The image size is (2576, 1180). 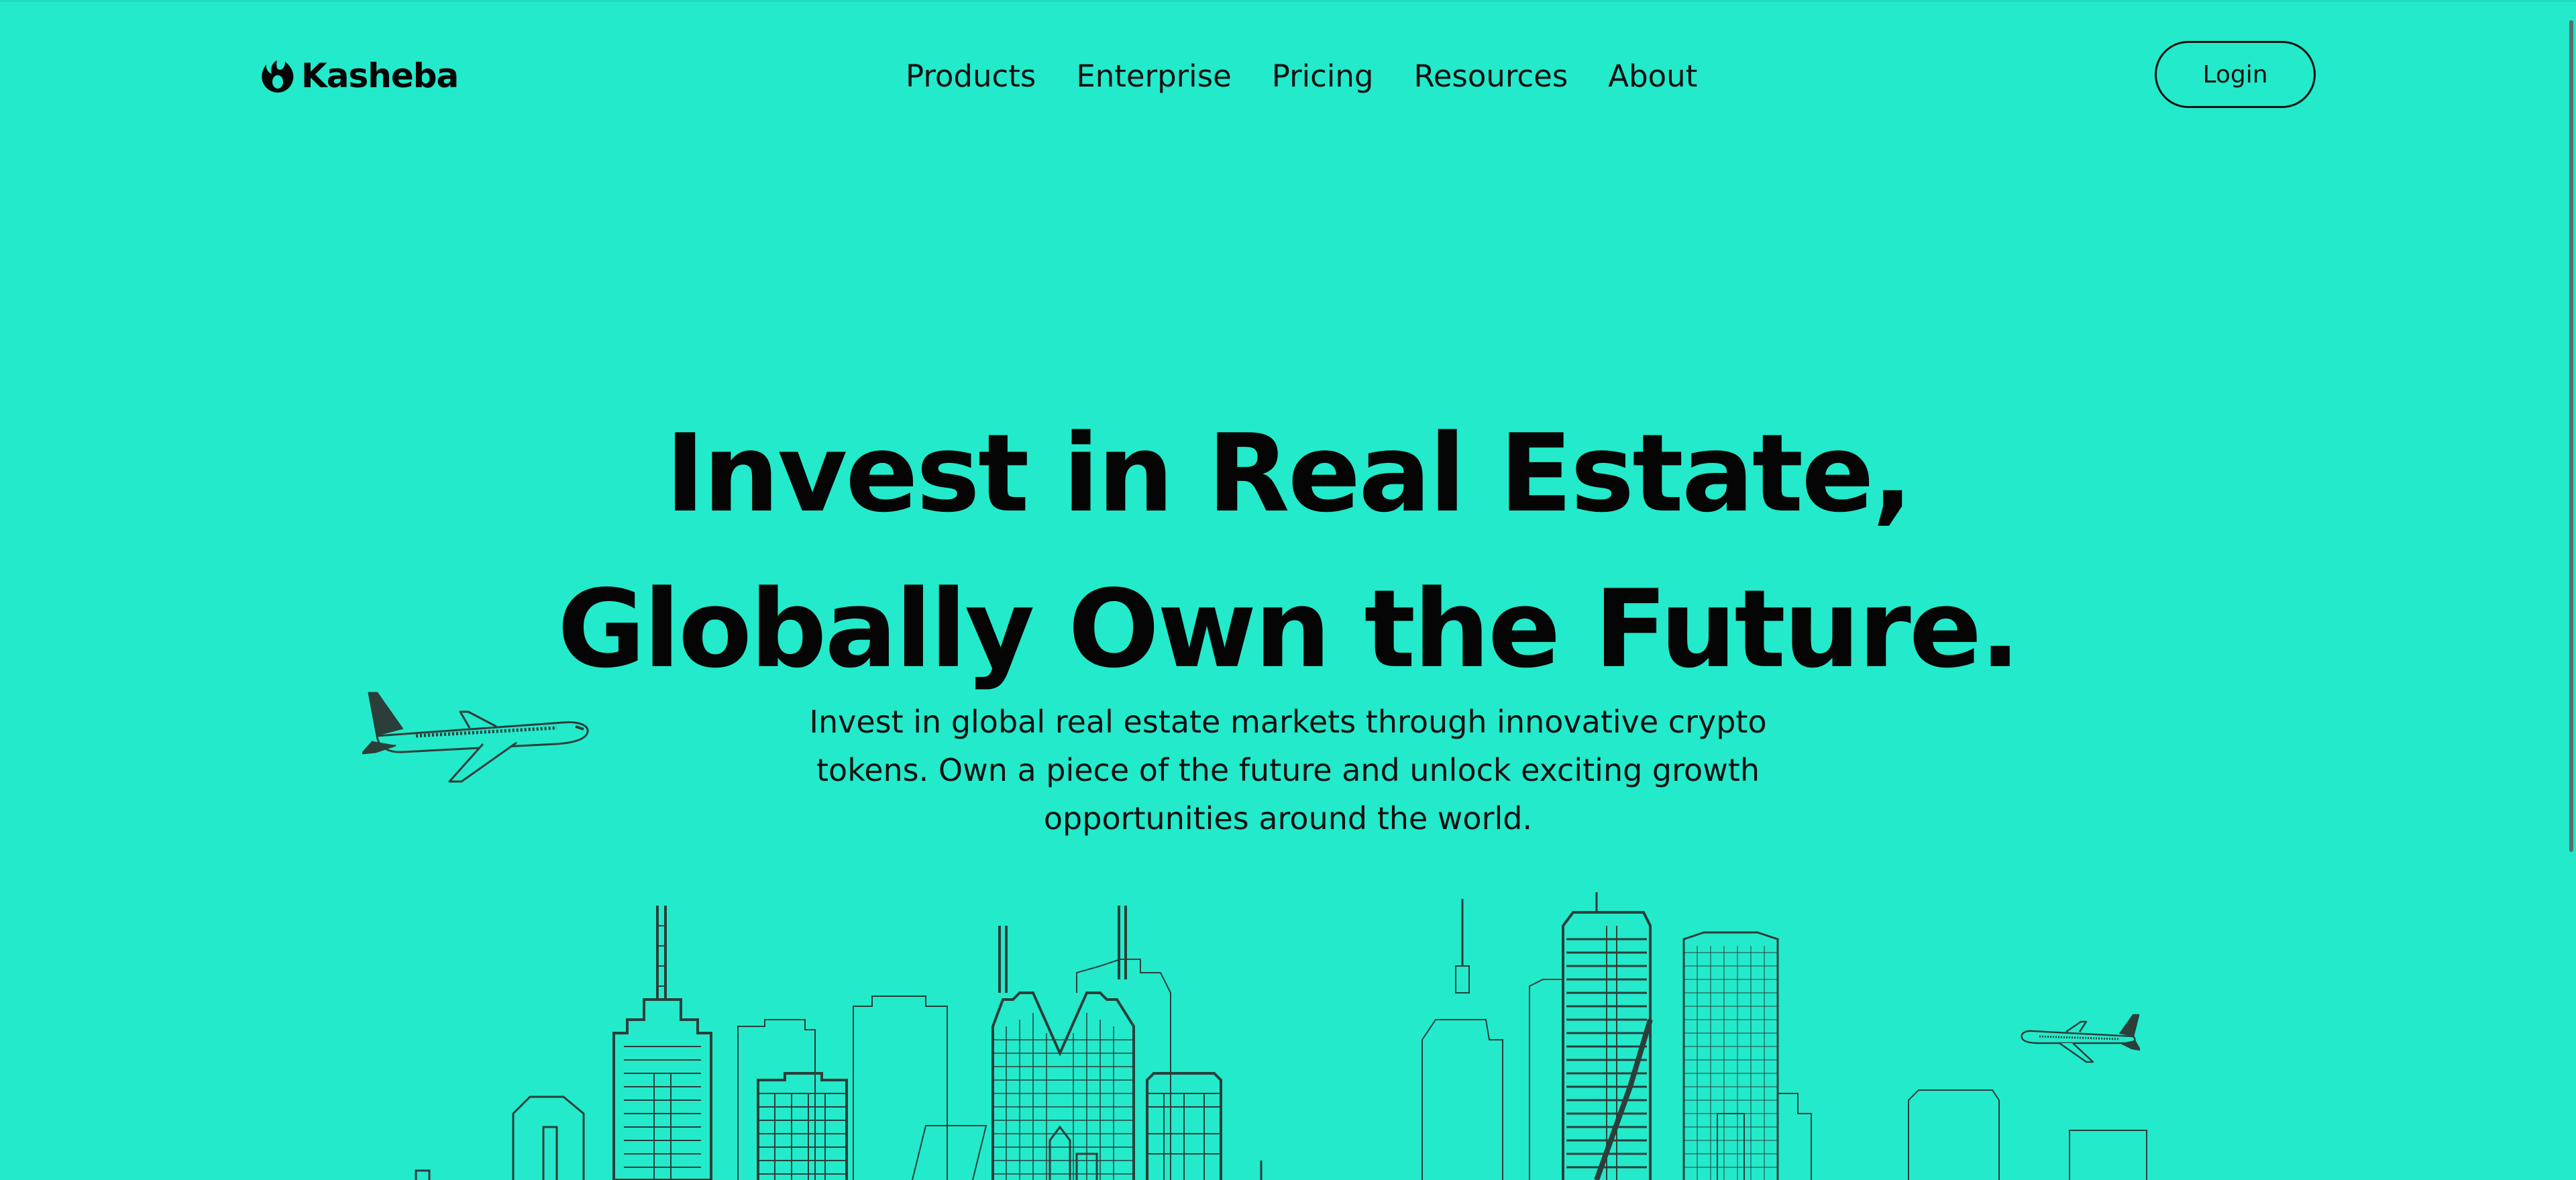 I want to click on hero-title-line-2: Globally Own the Future., so click(x=1289, y=629).